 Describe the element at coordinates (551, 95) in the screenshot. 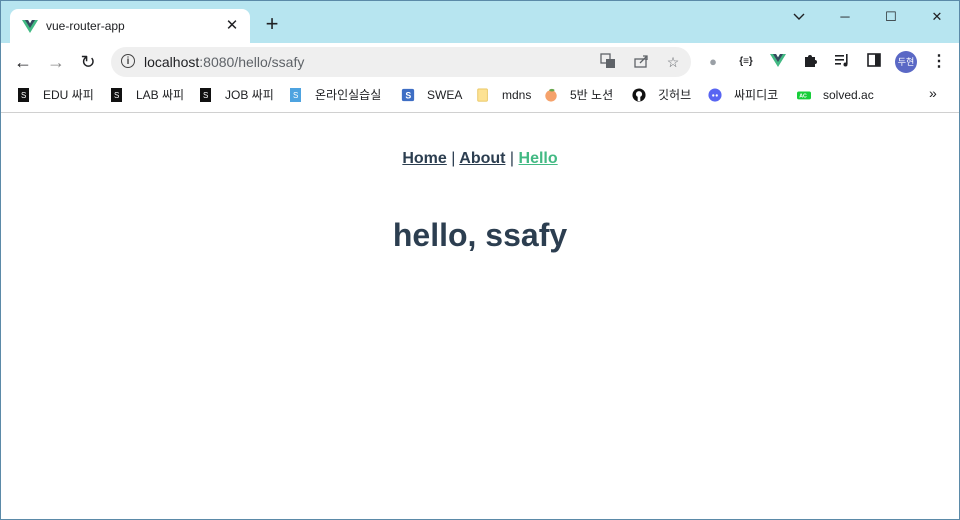

I see `peach-icon` at that location.